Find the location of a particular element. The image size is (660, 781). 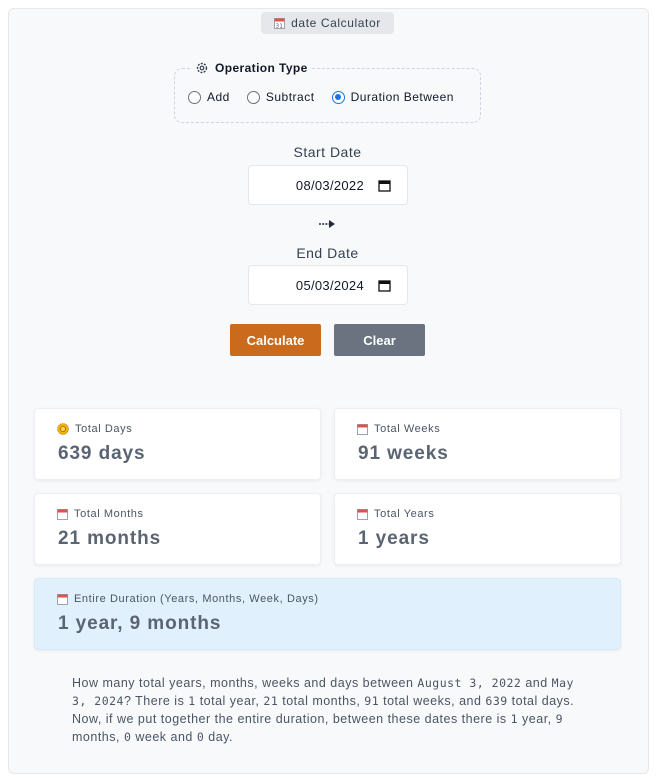

radio-add-circle is located at coordinates (194, 97).